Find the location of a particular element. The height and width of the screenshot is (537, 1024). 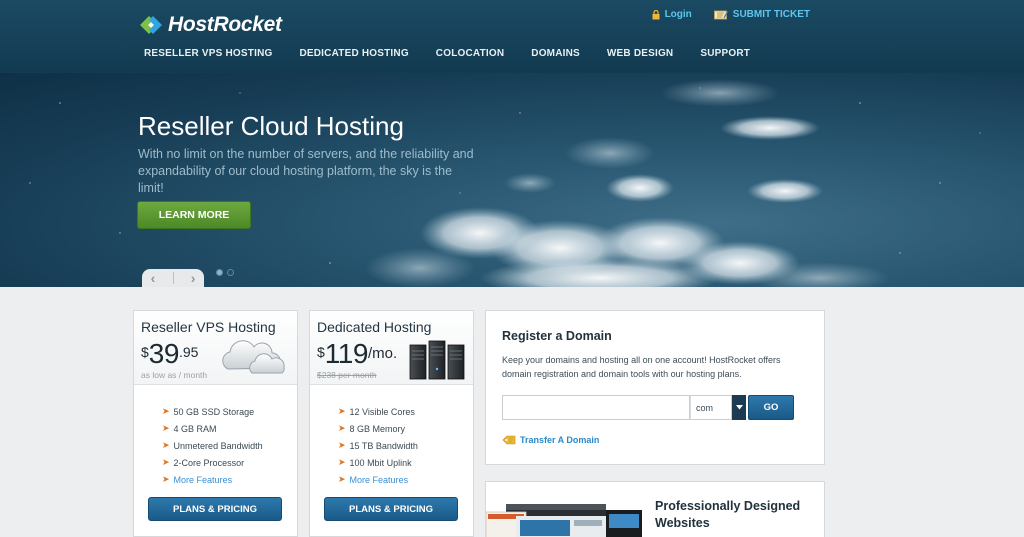

feature-text: 12 Visible Cores is located at coordinates (382, 411).